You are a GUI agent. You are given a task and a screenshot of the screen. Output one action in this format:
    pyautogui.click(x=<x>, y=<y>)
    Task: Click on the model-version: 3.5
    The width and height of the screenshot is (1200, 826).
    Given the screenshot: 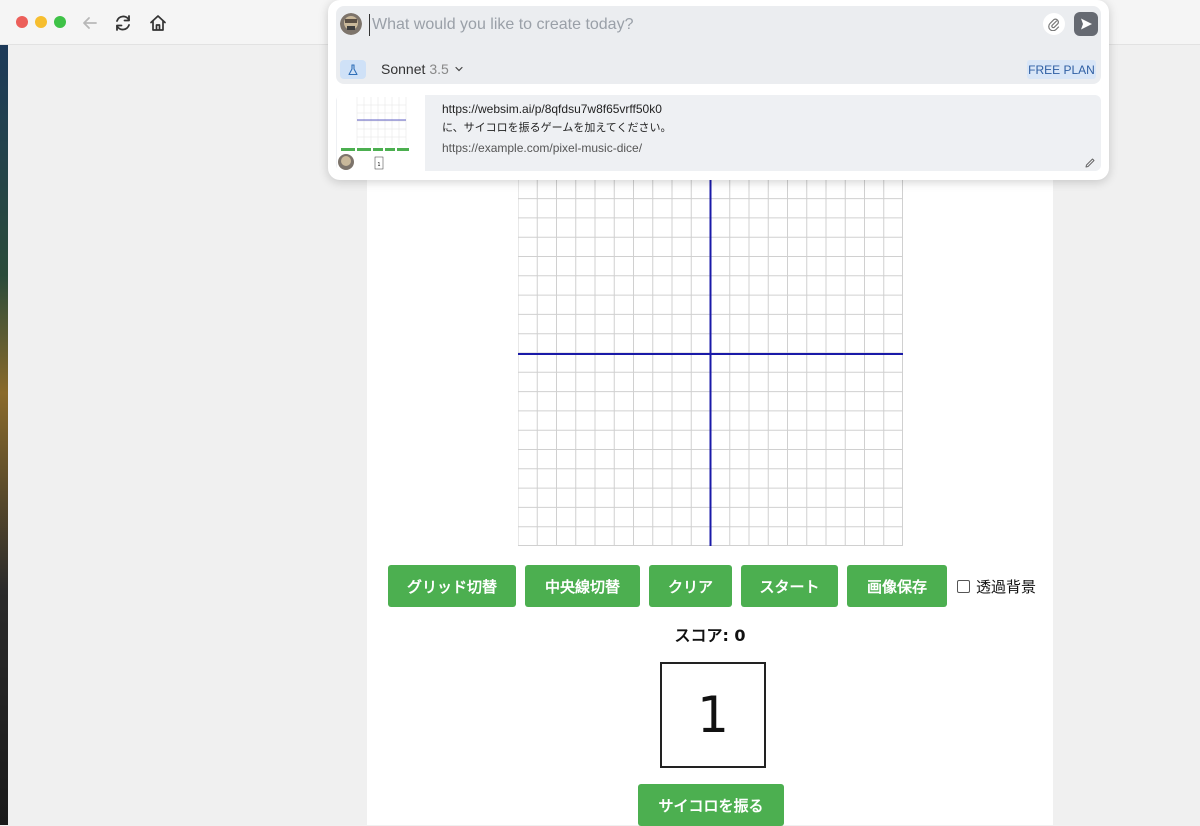 What is the action you would take?
    pyautogui.click(x=439, y=69)
    